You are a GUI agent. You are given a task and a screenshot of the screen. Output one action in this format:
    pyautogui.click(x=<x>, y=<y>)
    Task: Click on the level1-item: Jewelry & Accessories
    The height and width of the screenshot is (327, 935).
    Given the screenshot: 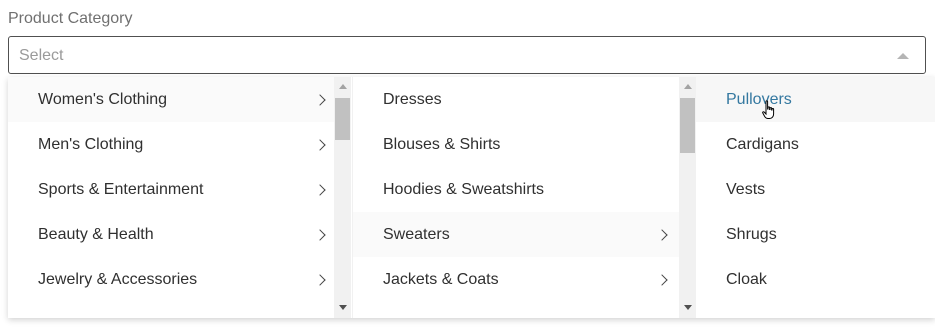 What is the action you would take?
    pyautogui.click(x=179, y=279)
    